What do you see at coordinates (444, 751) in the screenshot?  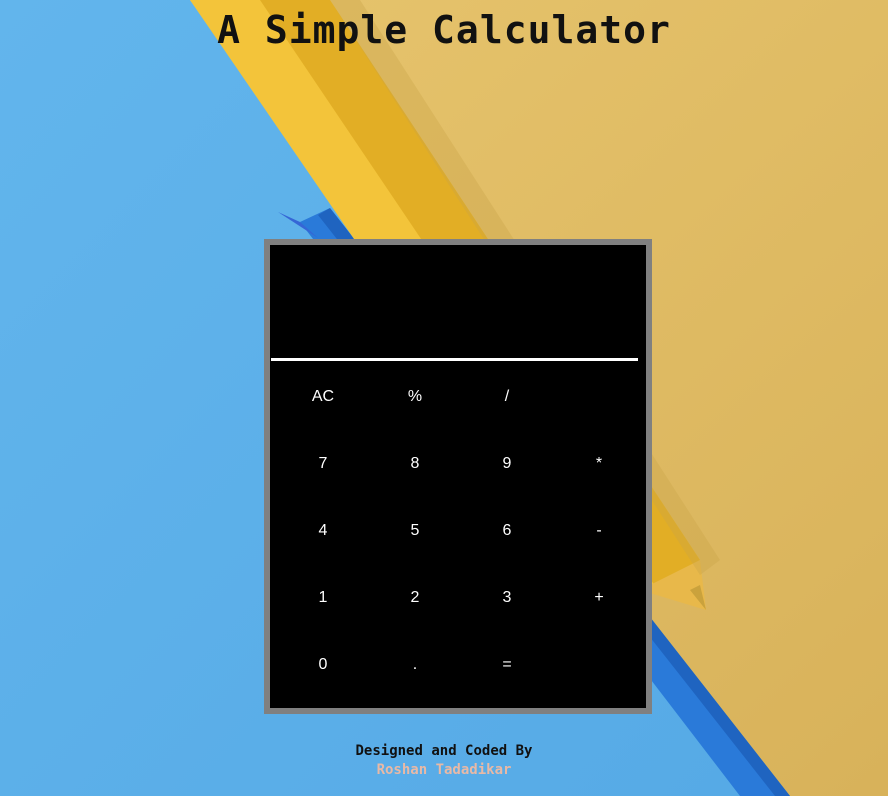 I see `footer-credit-line: Designed and Coded By` at bounding box center [444, 751].